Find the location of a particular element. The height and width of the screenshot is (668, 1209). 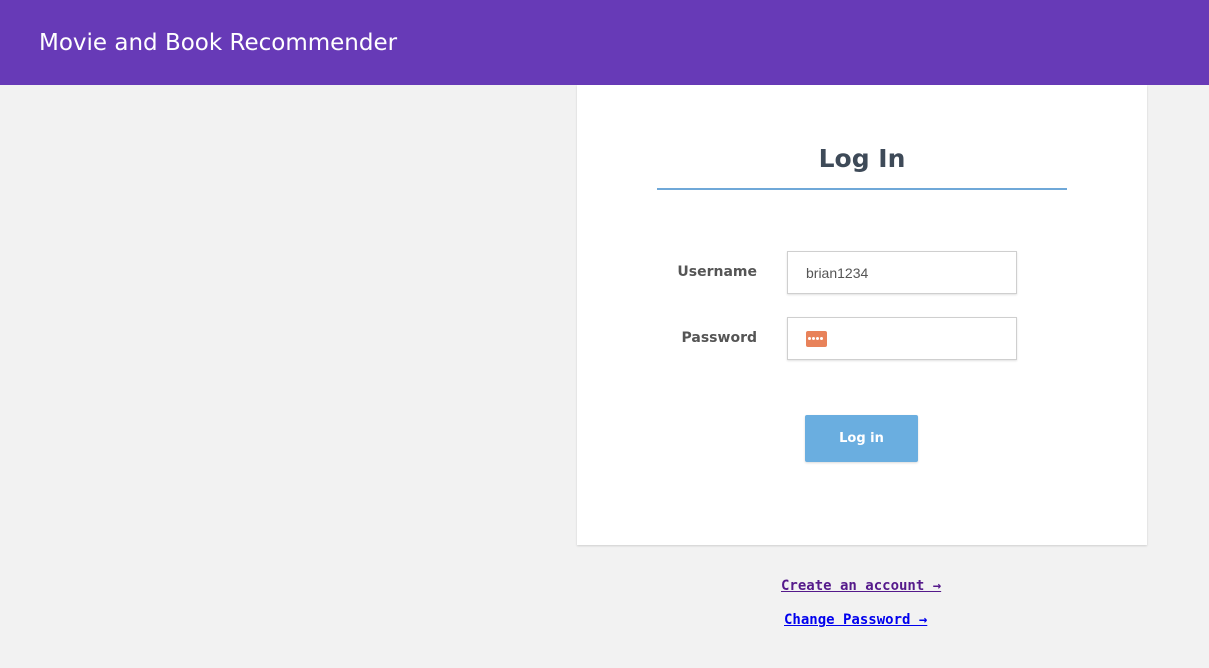

password-input is located at coordinates (902, 338).